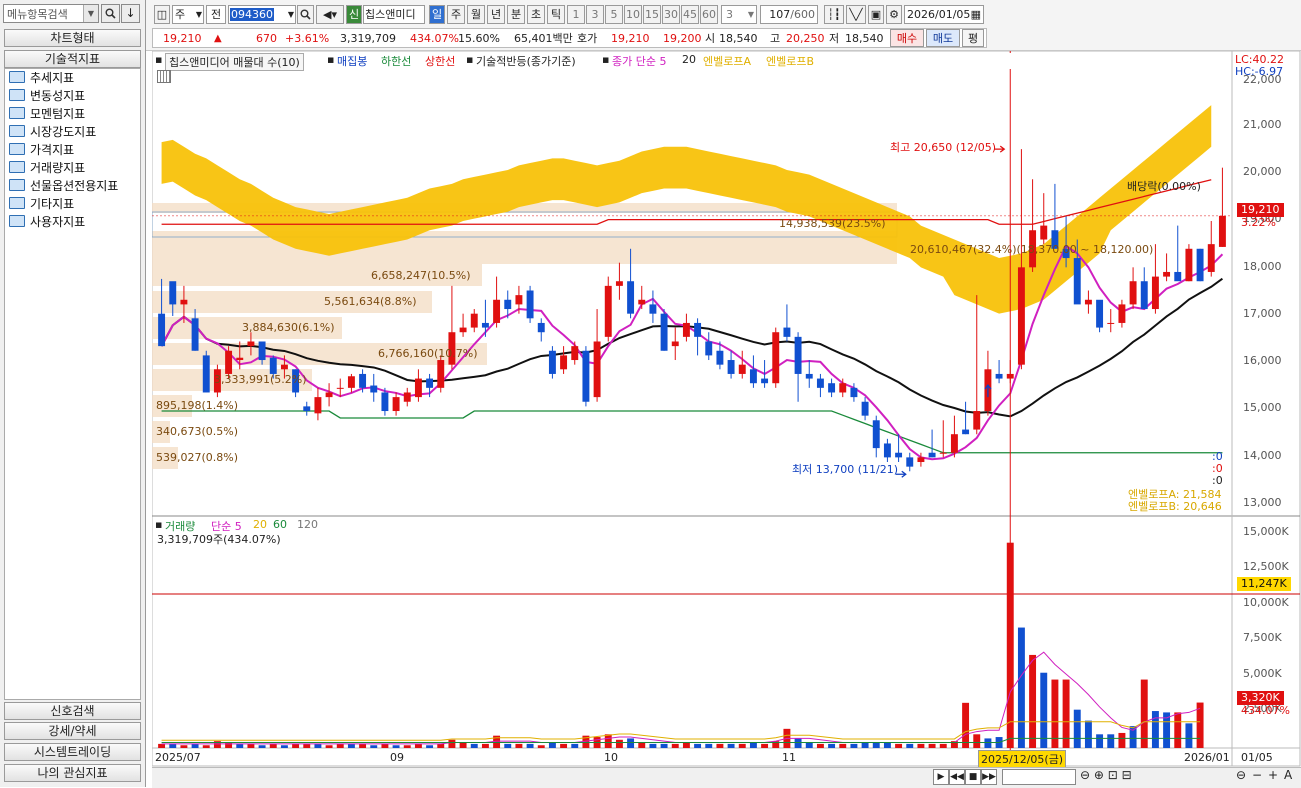  Describe the element at coordinates (682, 38) in the screenshot. I see `bid-price: 19,200` at that location.